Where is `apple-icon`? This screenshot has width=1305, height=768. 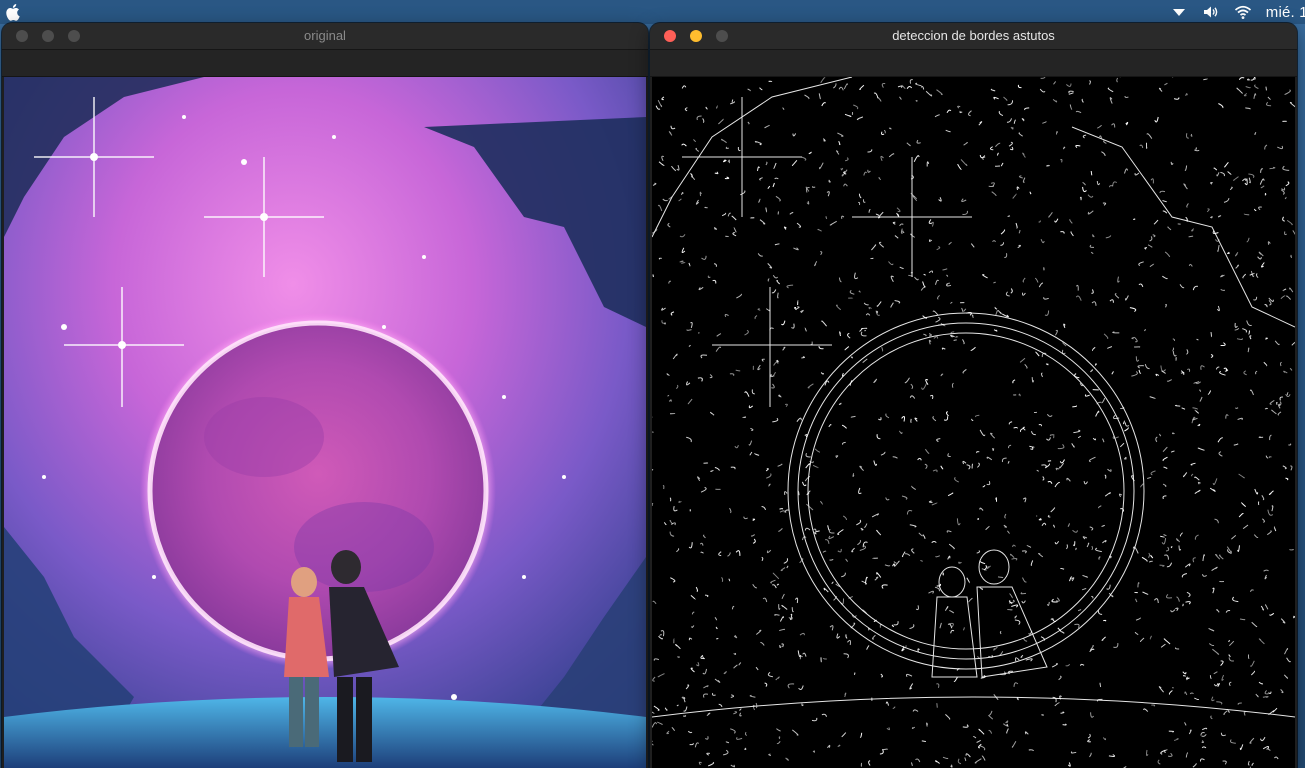 apple-icon is located at coordinates (14, 12).